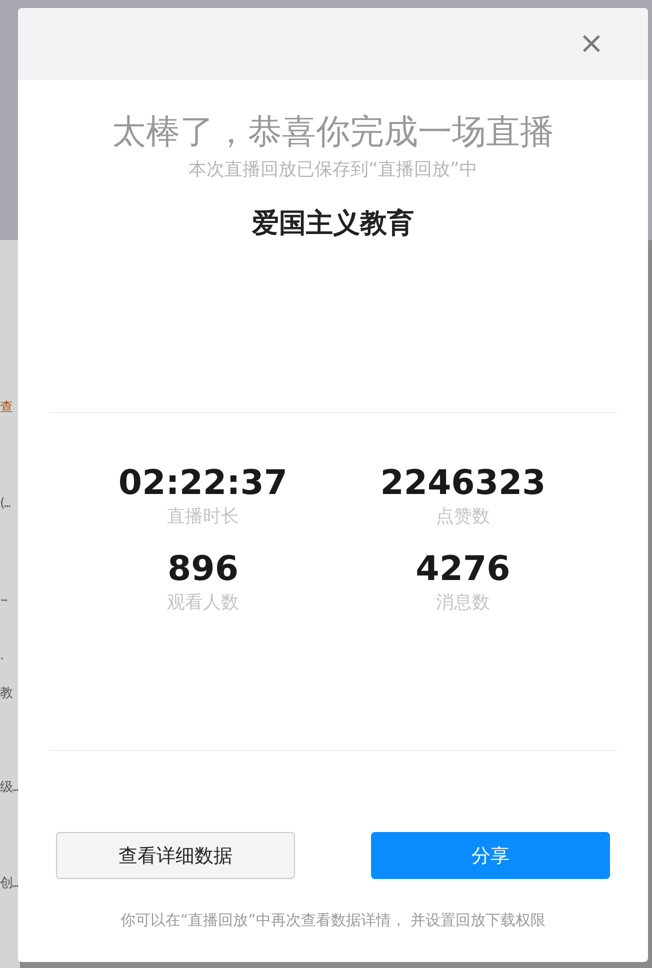 This screenshot has width=652, height=968. What do you see at coordinates (5, 408) in the screenshot?
I see `background-text: 查` at bounding box center [5, 408].